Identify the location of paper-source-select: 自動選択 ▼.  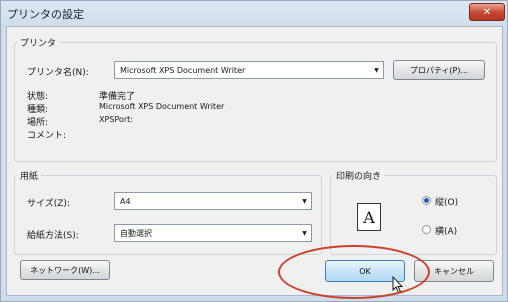
(213, 233).